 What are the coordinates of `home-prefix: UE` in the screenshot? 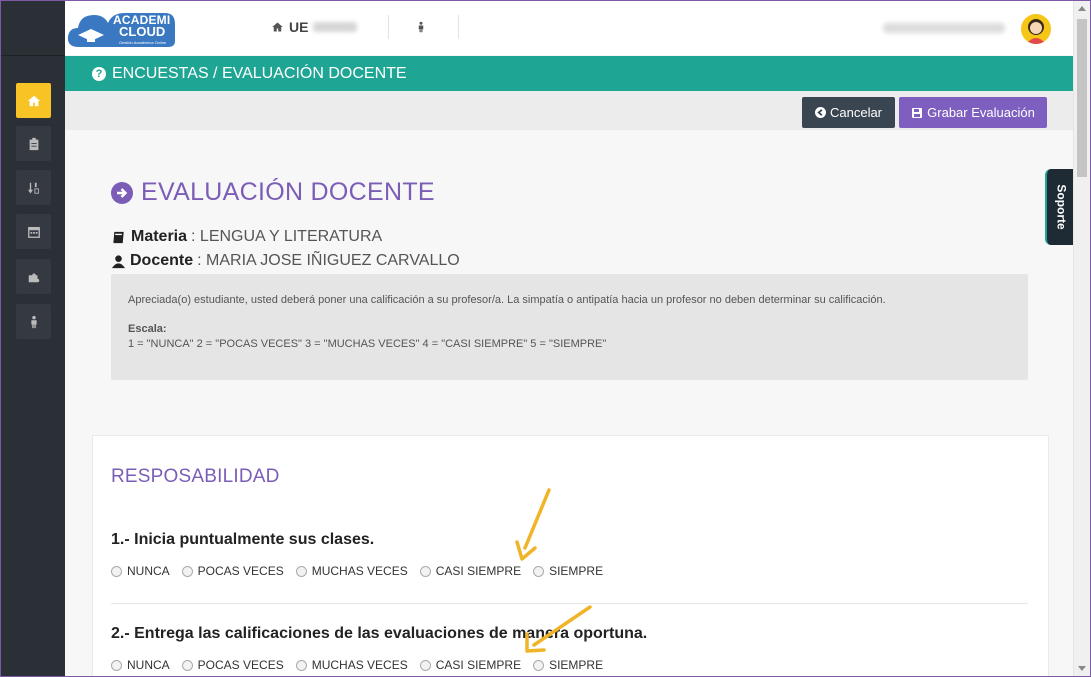 It's located at (299, 27).